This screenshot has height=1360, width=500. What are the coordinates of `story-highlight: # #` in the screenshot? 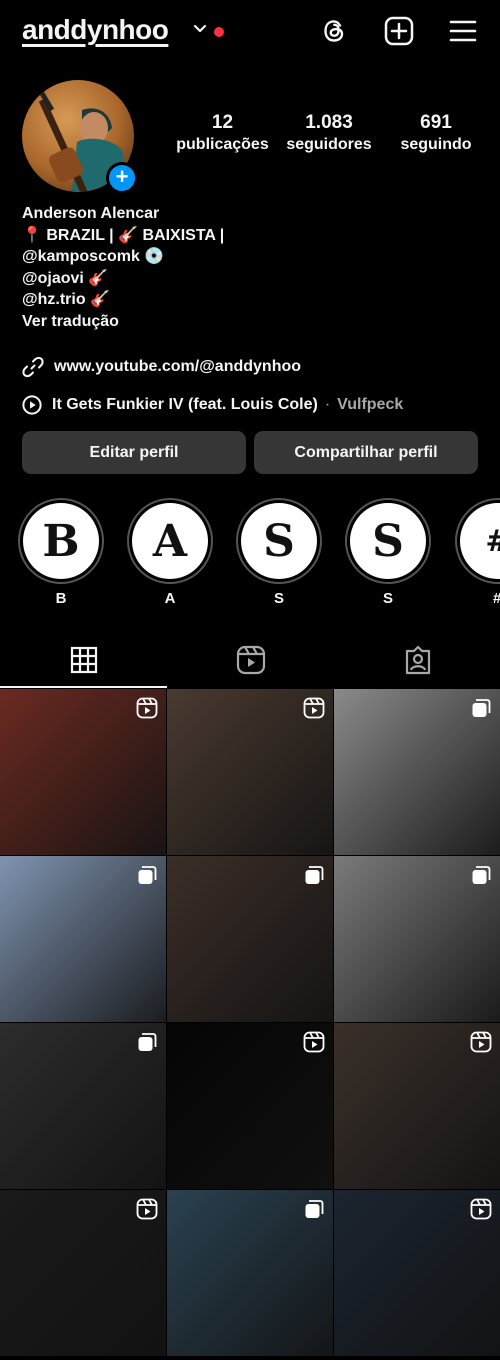 It's located at (477, 552).